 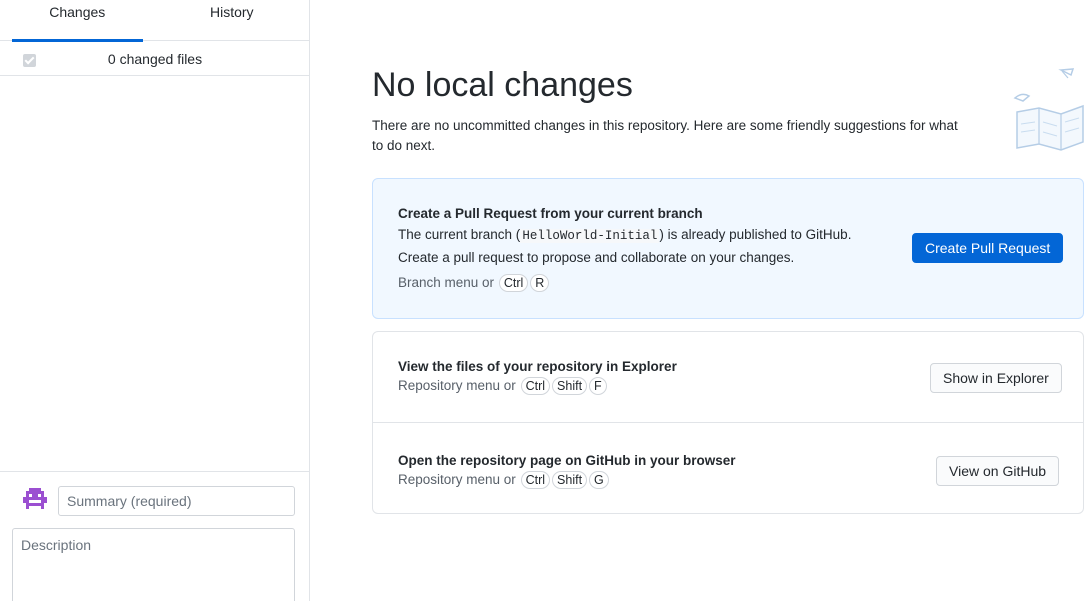 I want to click on kbd-r: R, so click(x=540, y=283).